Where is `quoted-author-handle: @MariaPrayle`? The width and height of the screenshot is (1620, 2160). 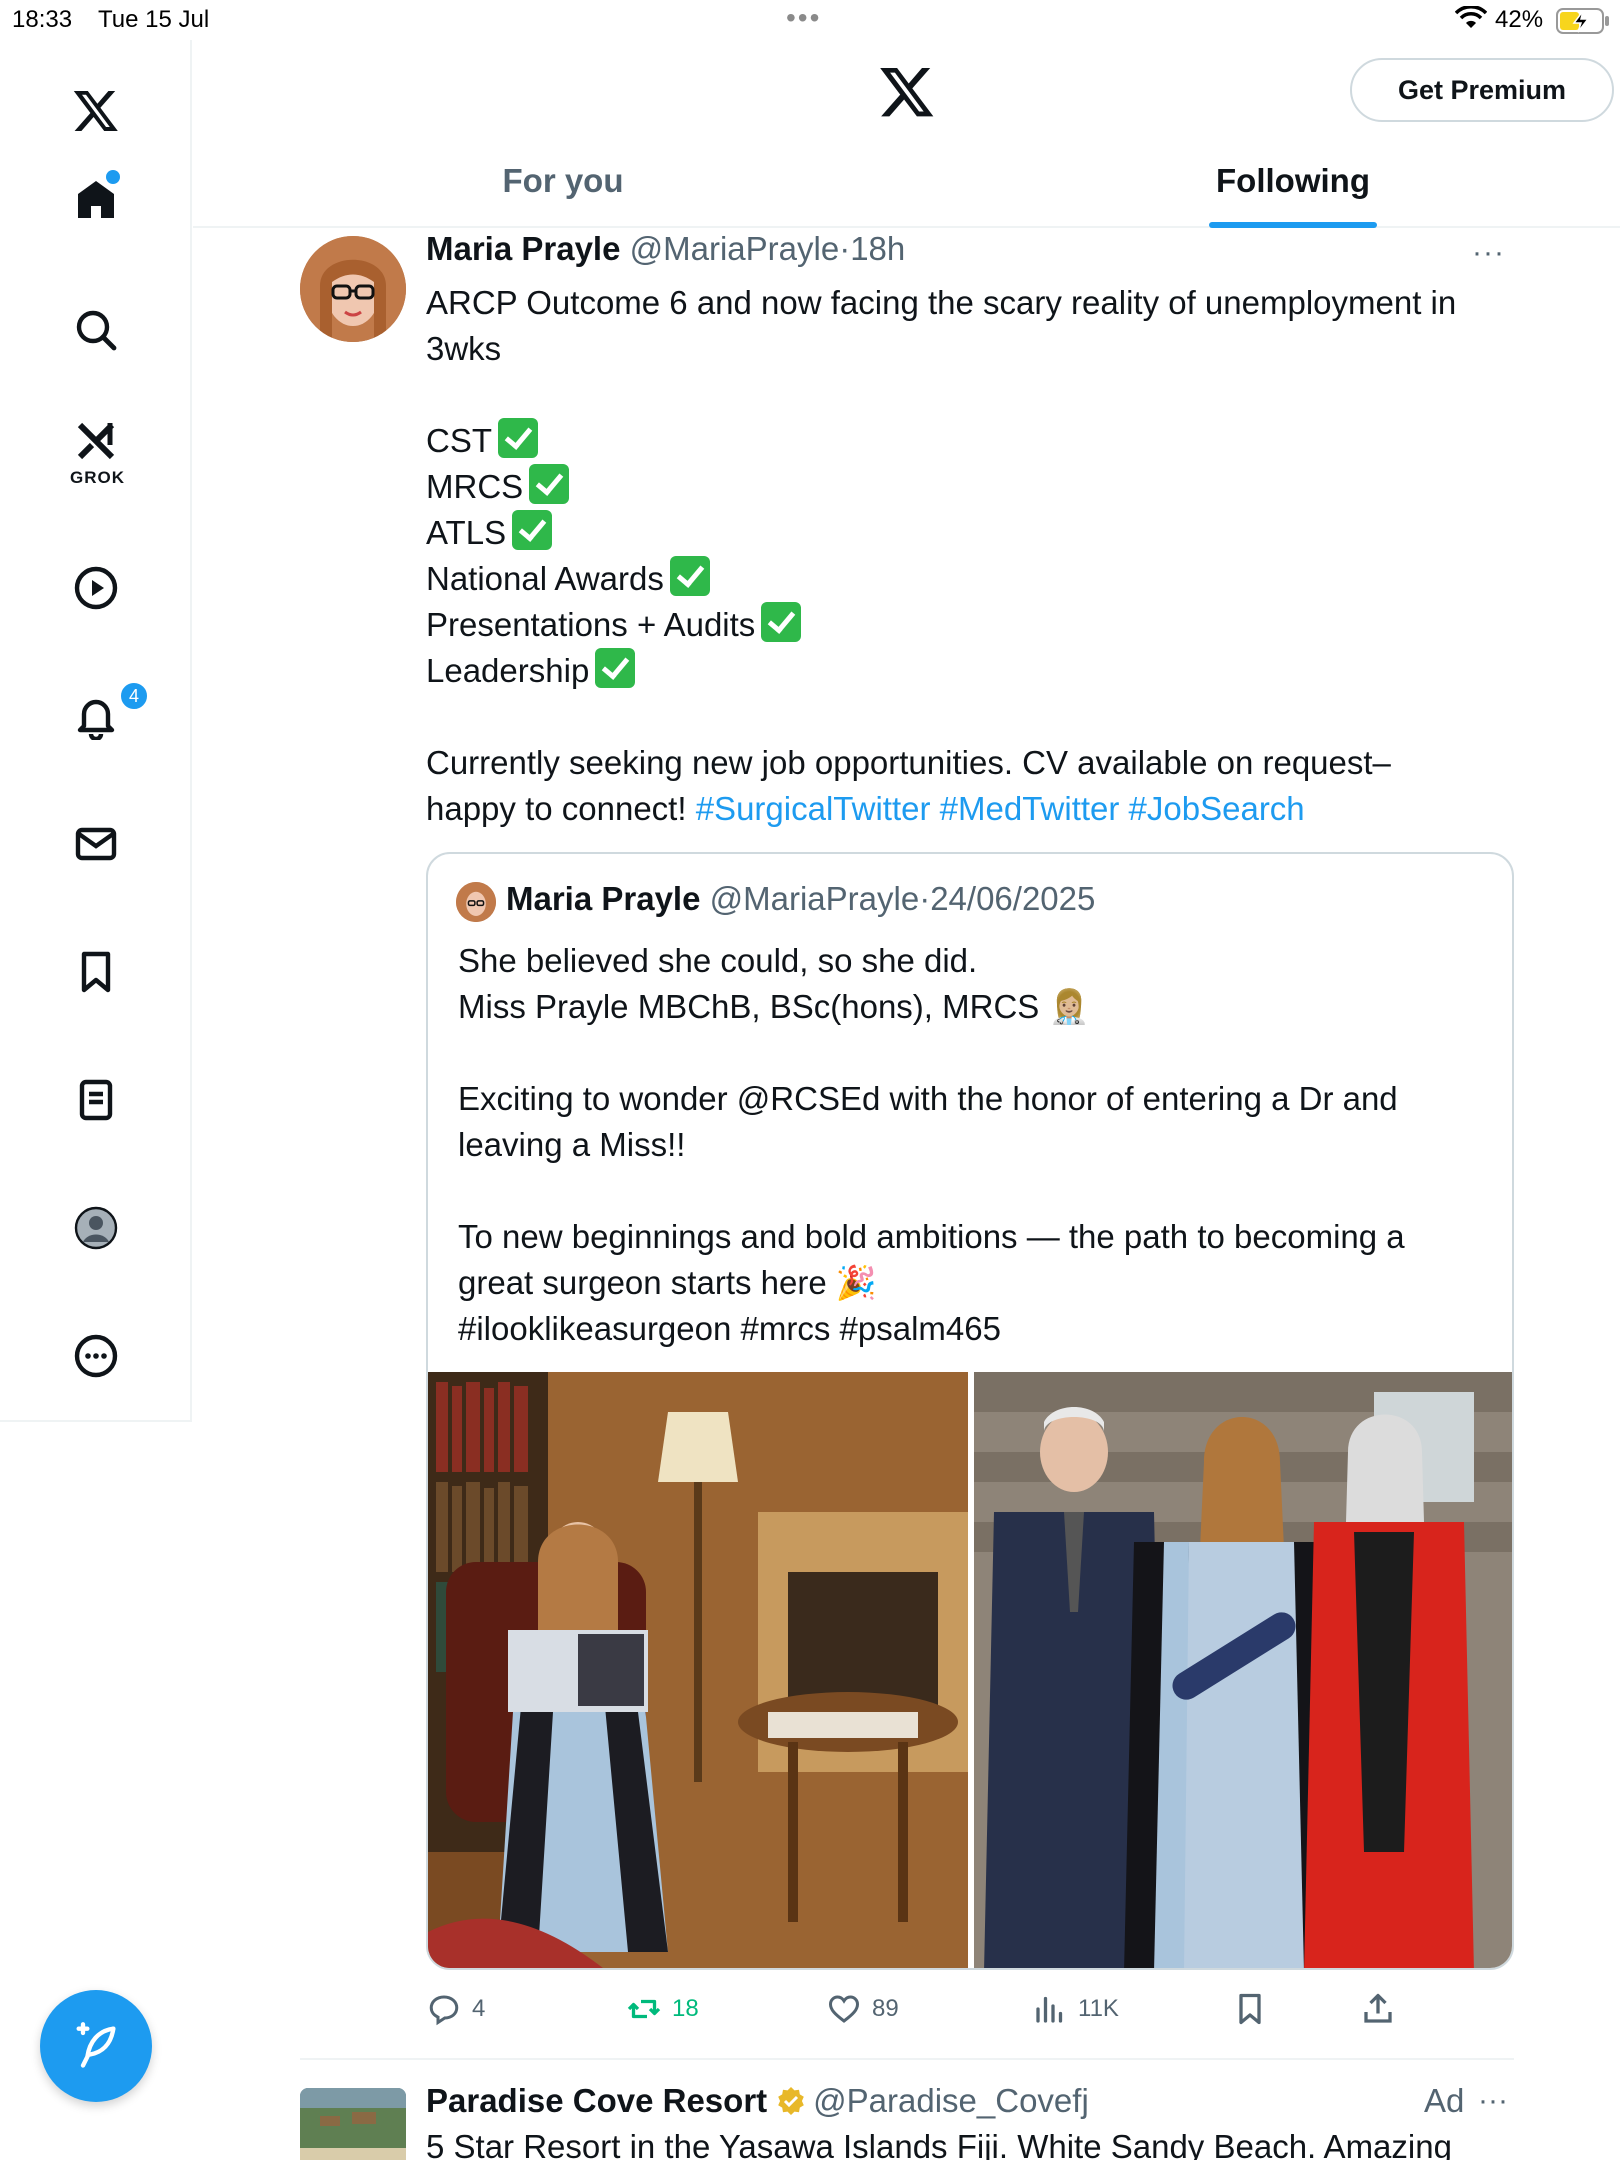 quoted-author-handle: @MariaPrayle is located at coordinates (815, 898).